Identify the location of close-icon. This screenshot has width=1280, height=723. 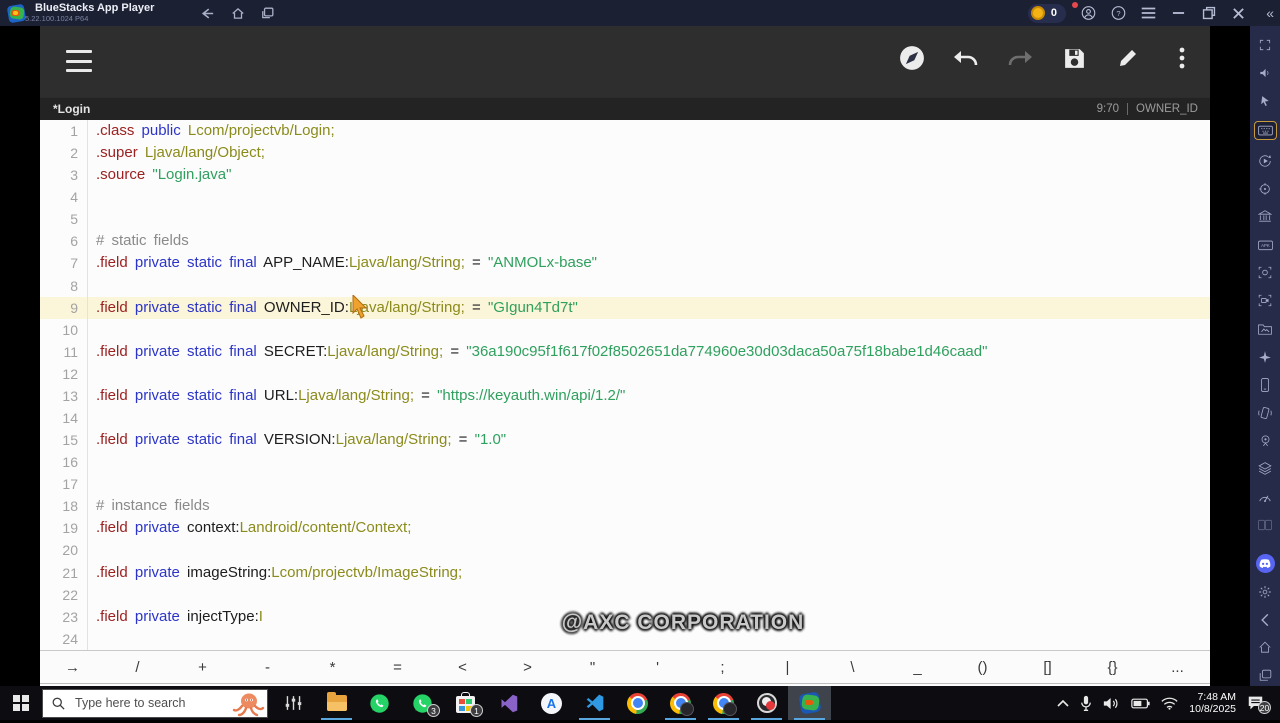
(1238, 13).